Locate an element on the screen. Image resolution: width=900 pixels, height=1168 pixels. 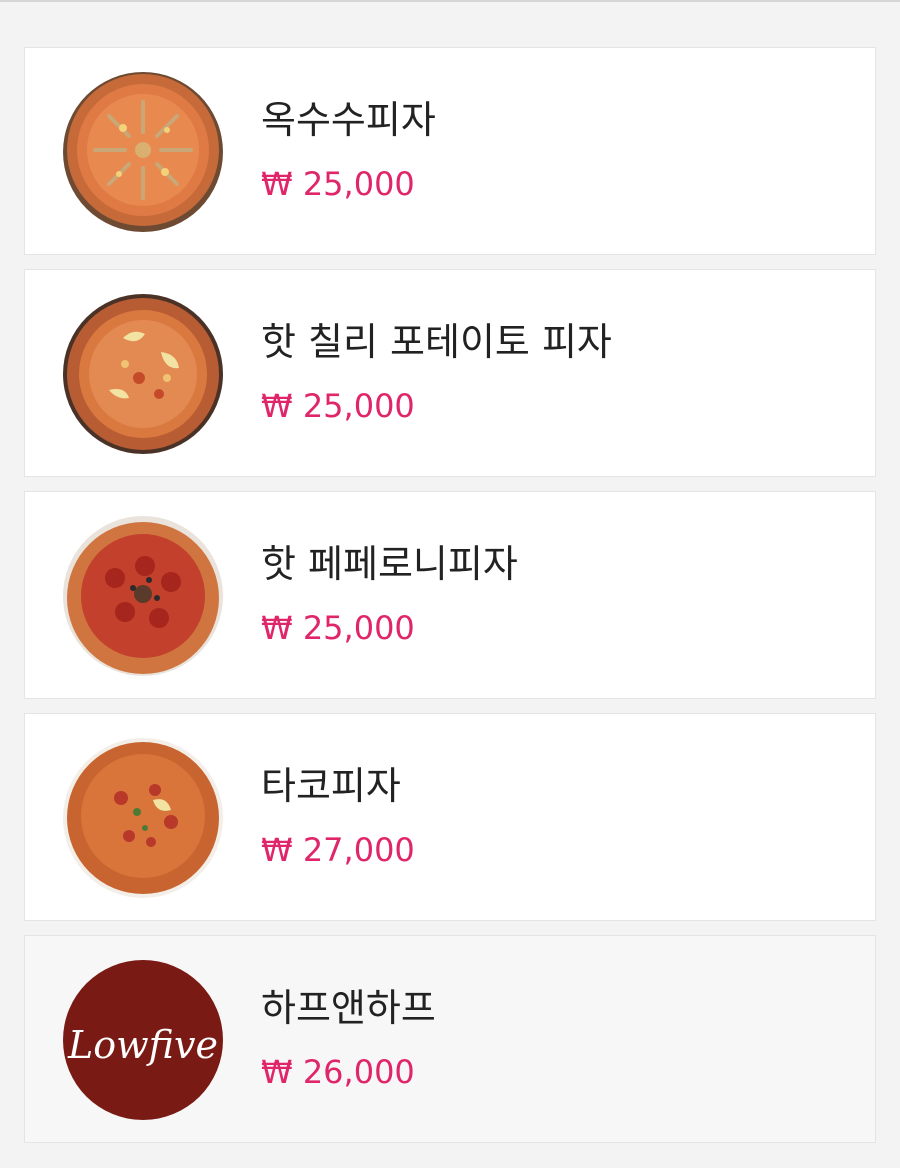
brand-logo-thumbnail: Lowfive is located at coordinates (143, 1040).